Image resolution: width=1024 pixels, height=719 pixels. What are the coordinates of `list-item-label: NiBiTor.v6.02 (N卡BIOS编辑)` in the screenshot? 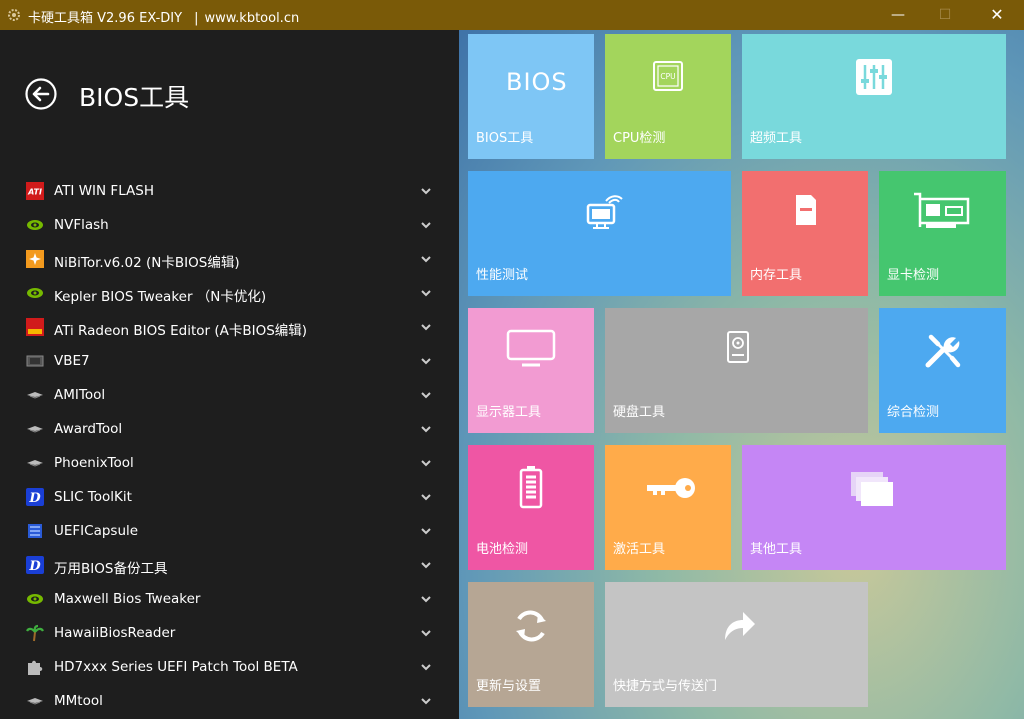 It's located at (147, 263).